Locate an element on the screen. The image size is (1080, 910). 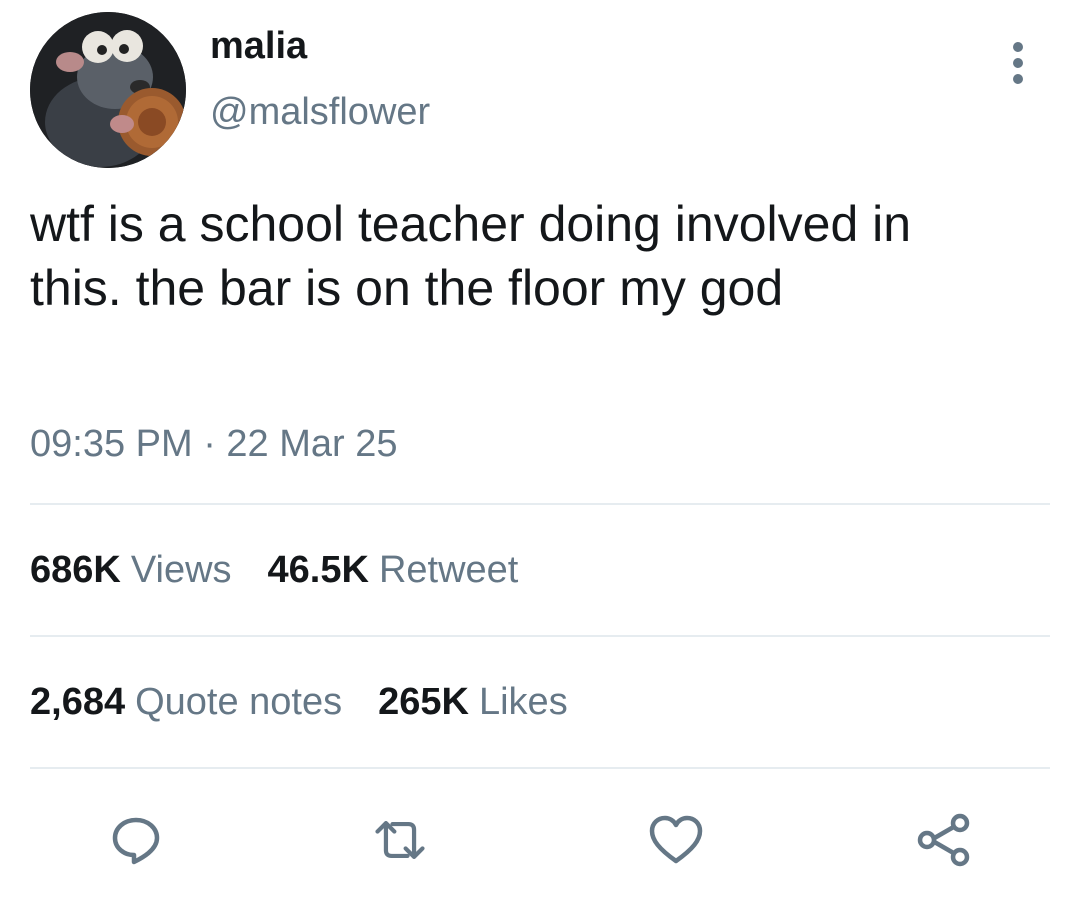
avatar-rat-image is located at coordinates (108, 90).